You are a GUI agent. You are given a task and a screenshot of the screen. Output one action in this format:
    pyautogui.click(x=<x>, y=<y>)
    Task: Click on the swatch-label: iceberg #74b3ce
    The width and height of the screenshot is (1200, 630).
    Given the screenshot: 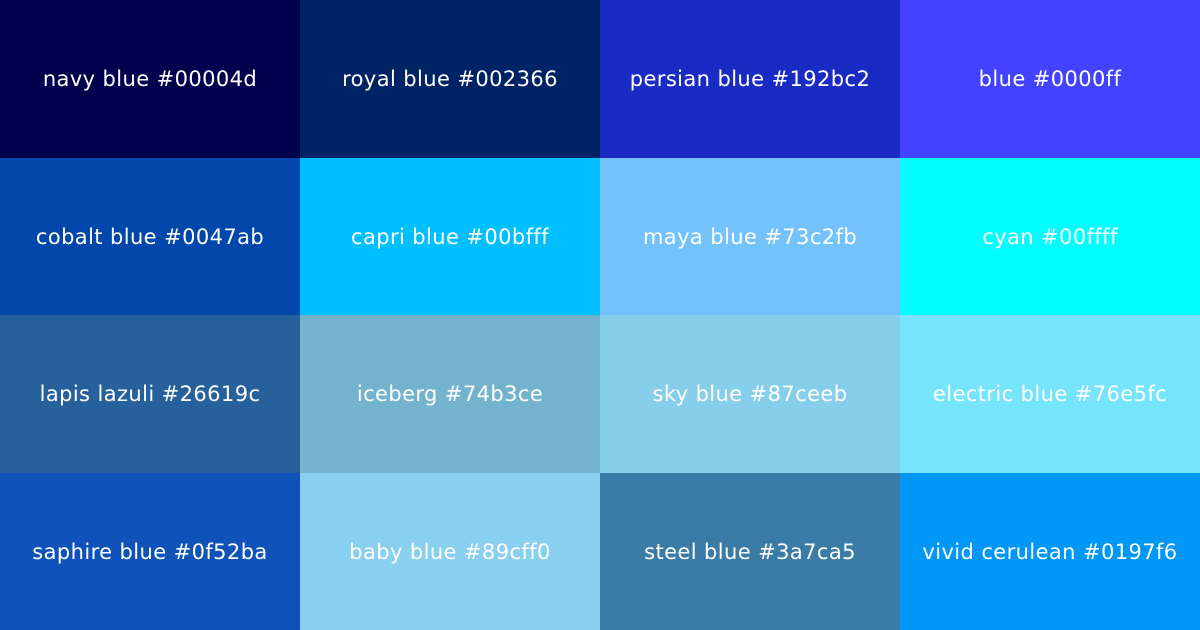 What is the action you would take?
    pyautogui.click(x=450, y=394)
    